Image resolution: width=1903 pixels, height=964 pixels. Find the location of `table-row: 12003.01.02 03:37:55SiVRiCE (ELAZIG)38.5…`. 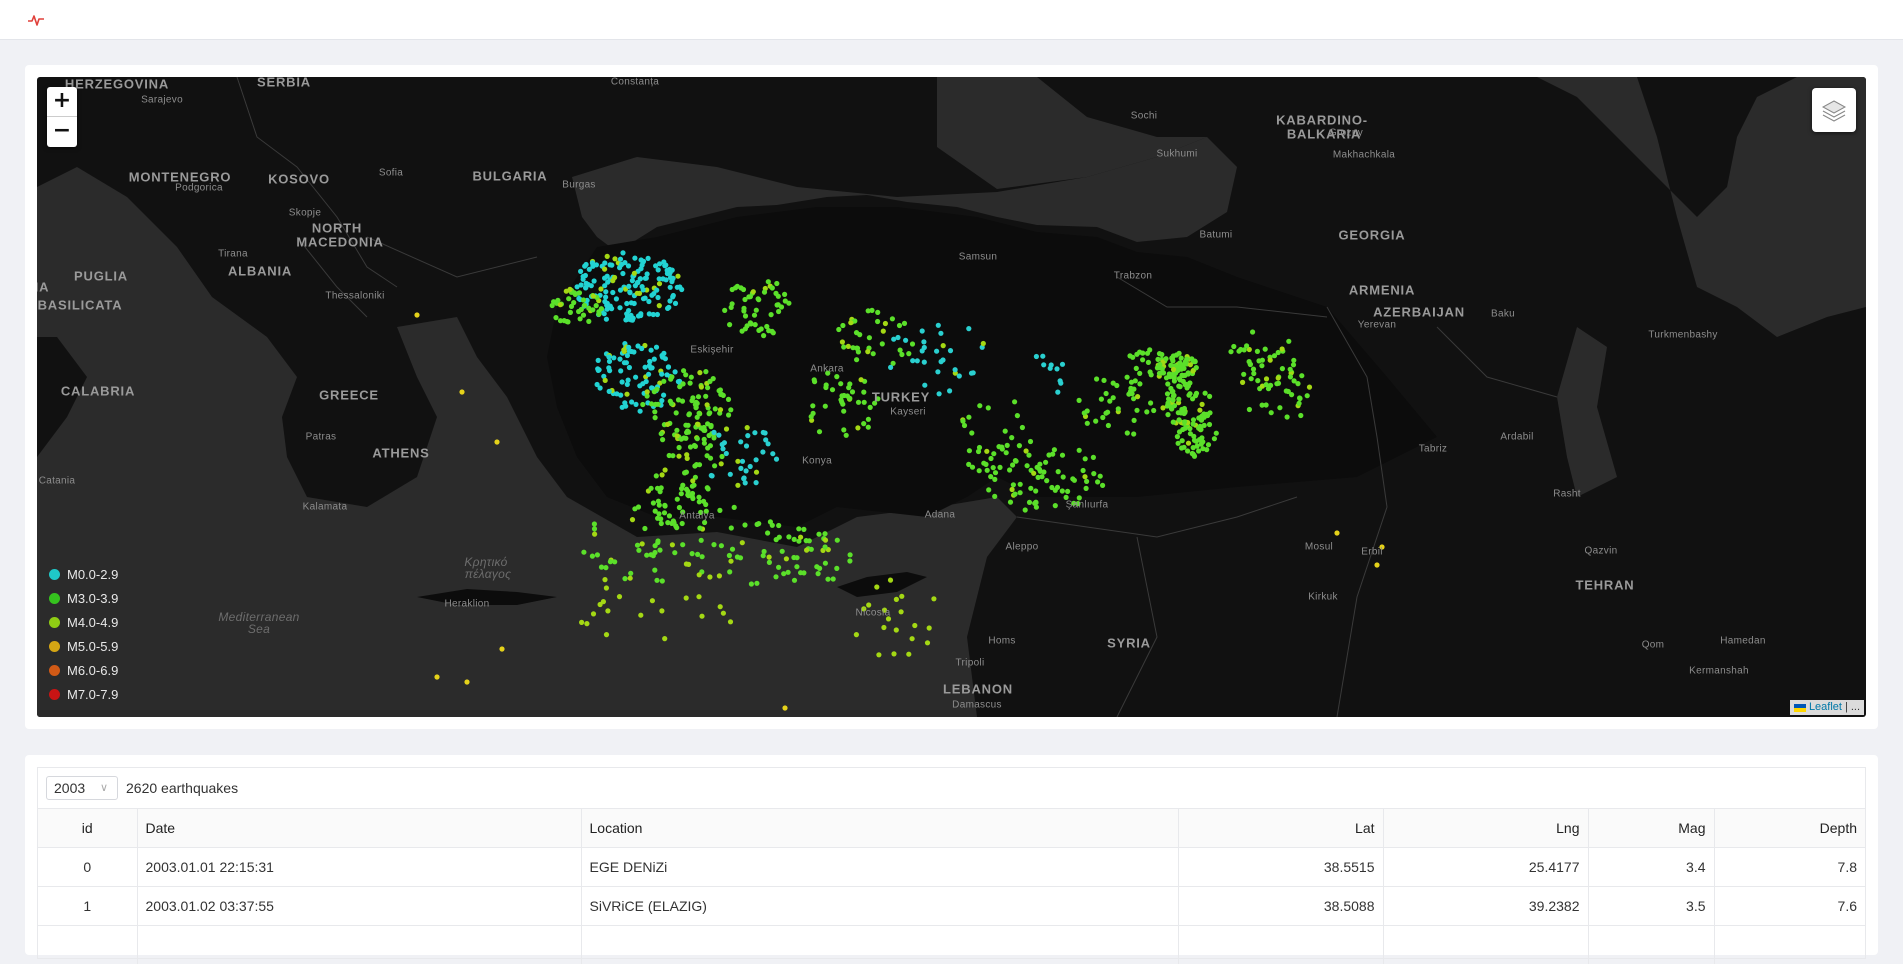

table-row: 12003.01.02 03:37:55SiVRiCE (ELAZIG)38.5… is located at coordinates (951, 906).